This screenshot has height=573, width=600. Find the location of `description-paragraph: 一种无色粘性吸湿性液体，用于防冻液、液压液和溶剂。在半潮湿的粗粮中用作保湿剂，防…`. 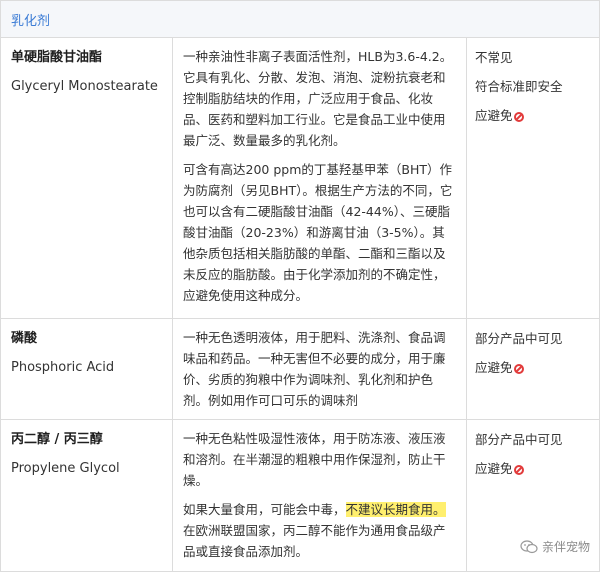

description-paragraph: 一种无色粘性吸湿性液体，用于防冻液、液压液和溶剂。在半潮湿的粗粮中用作保湿剂，防… is located at coordinates (314, 459).